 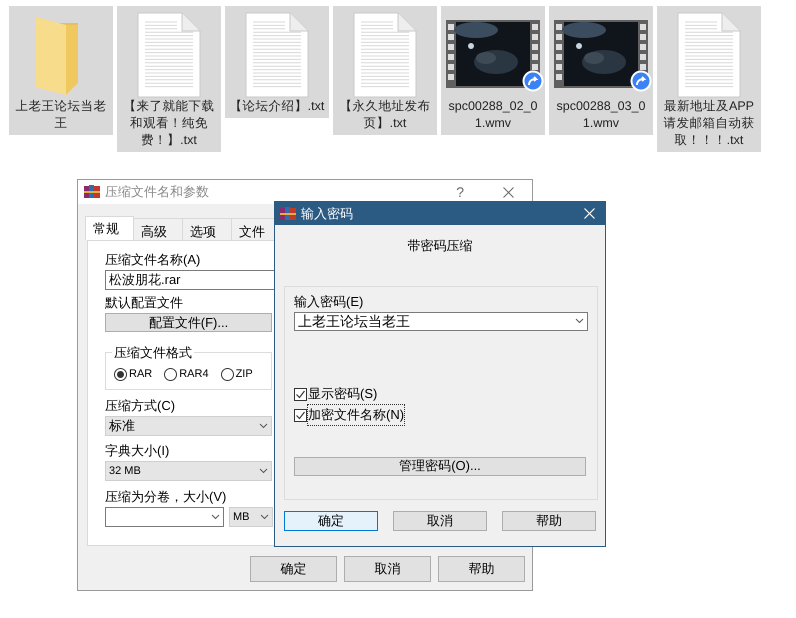 I want to click on file-name: 最新地址及APP 请发邮箱自动获 取！！！.txt, so click(x=709, y=123).